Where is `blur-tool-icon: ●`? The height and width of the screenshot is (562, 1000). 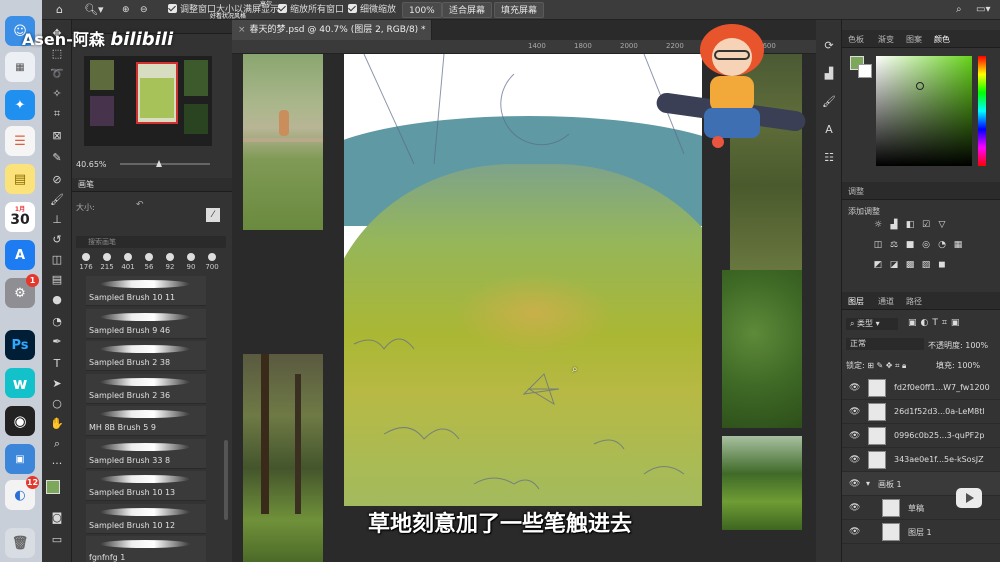 blur-tool-icon: ● is located at coordinates (57, 300).